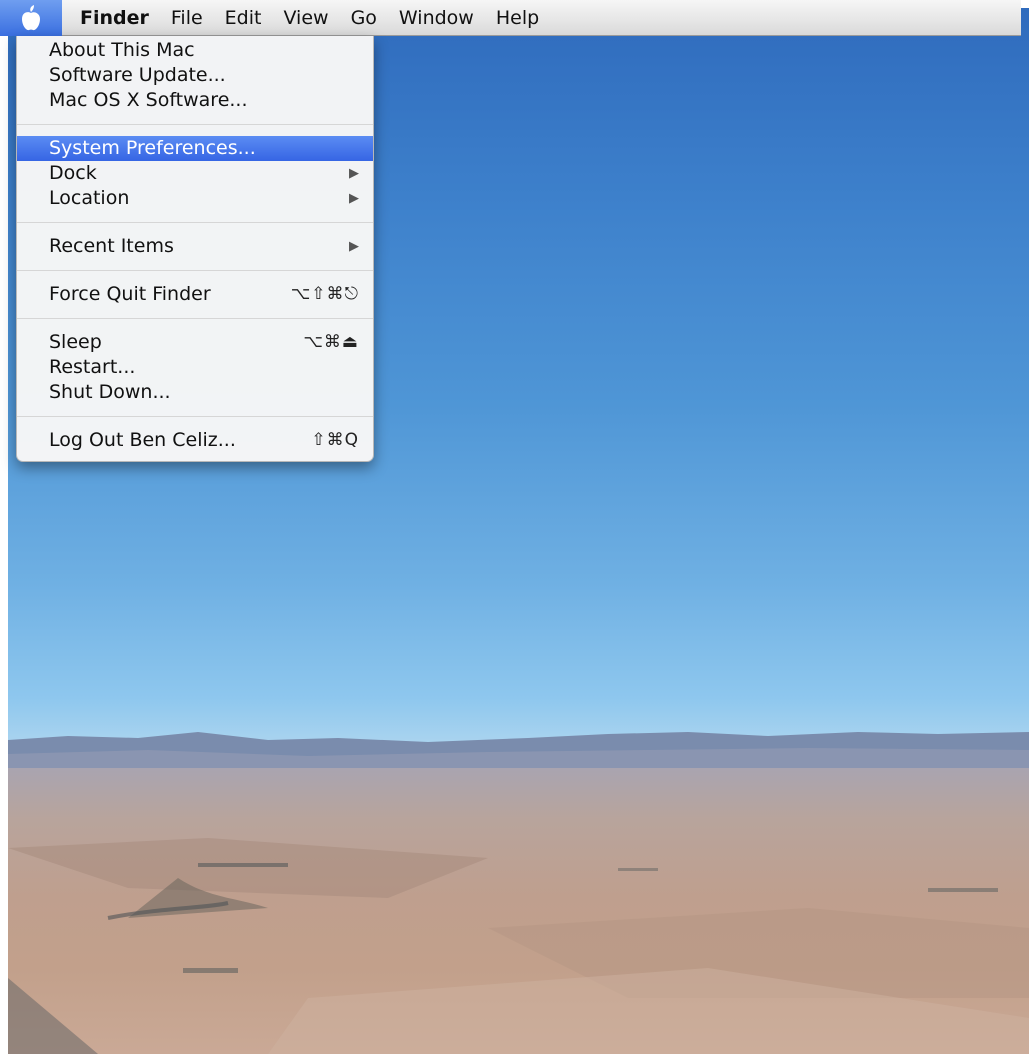 The width and height of the screenshot is (1029, 1054). I want to click on apple-logo-icon, so click(31, 17).